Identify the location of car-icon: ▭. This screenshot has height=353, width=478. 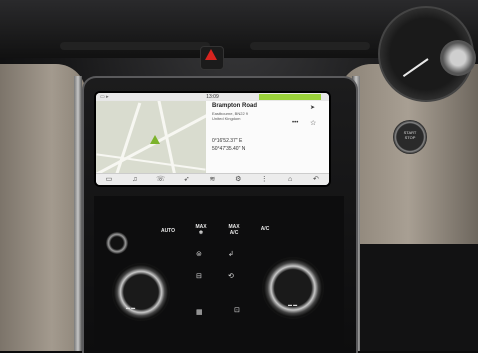
(109, 179).